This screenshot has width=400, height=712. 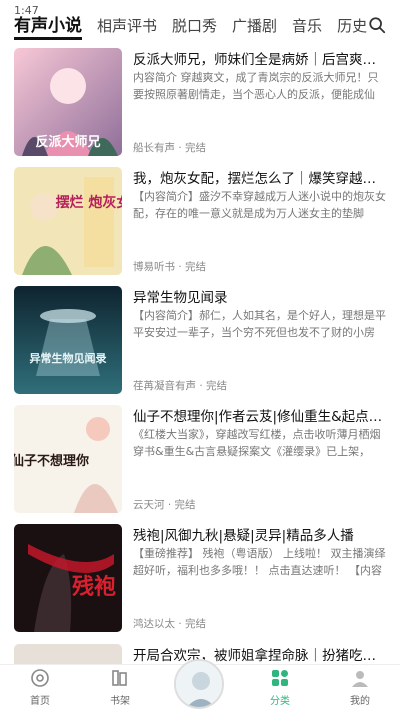 What do you see at coordinates (40, 688) in the screenshot?
I see `nav-home: 首页` at bounding box center [40, 688].